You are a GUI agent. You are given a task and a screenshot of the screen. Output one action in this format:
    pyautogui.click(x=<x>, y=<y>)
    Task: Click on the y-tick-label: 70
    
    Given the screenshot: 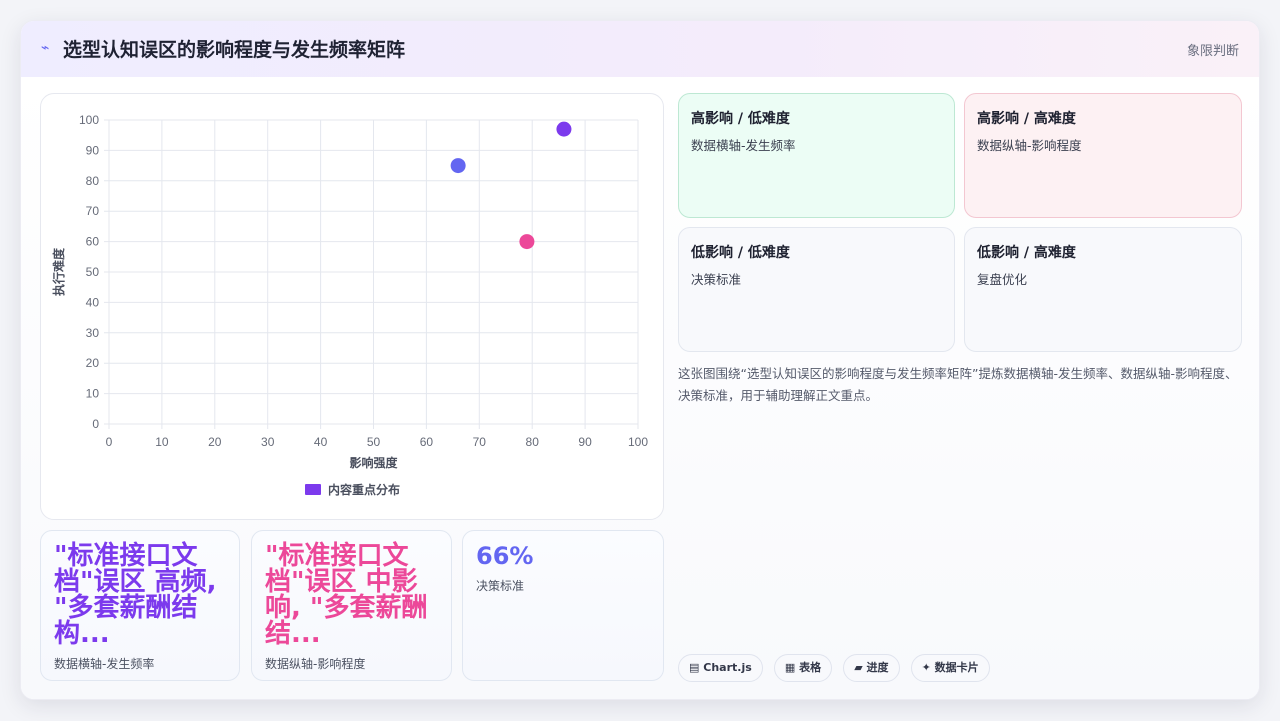 What is the action you would take?
    pyautogui.click(x=93, y=211)
    